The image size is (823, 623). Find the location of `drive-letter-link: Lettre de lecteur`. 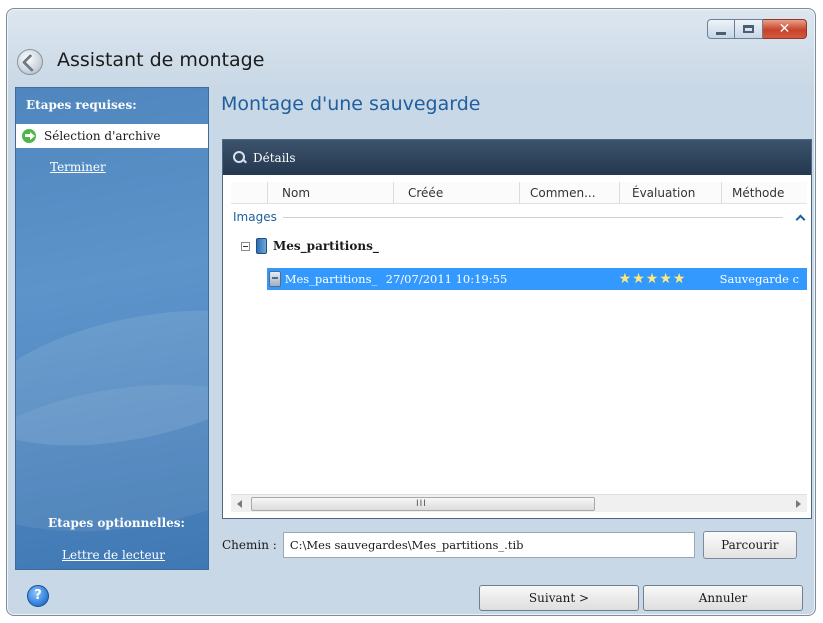

drive-letter-link: Lettre de lecteur is located at coordinates (113, 555).